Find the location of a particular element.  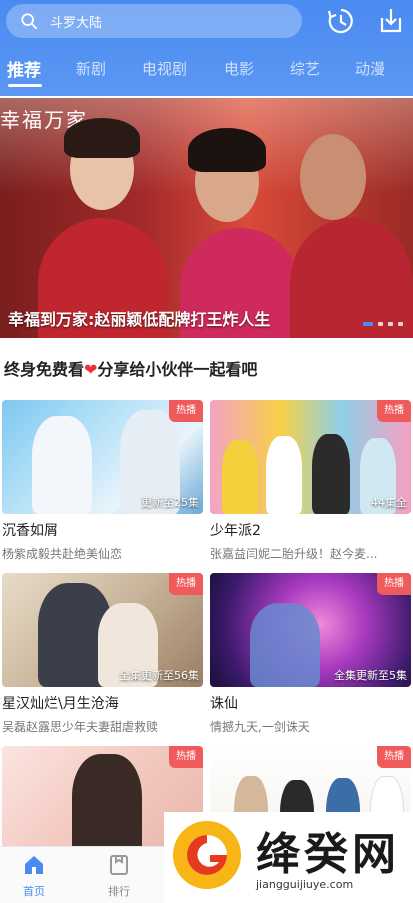

history-icon is located at coordinates (341, 21).